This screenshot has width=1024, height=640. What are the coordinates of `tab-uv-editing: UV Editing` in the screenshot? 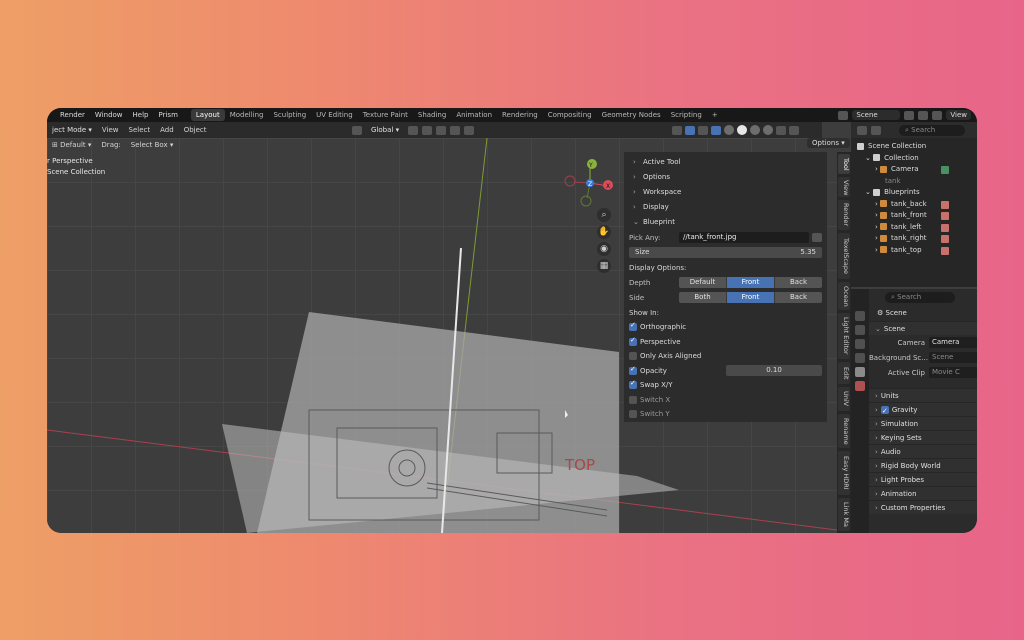 It's located at (334, 115).